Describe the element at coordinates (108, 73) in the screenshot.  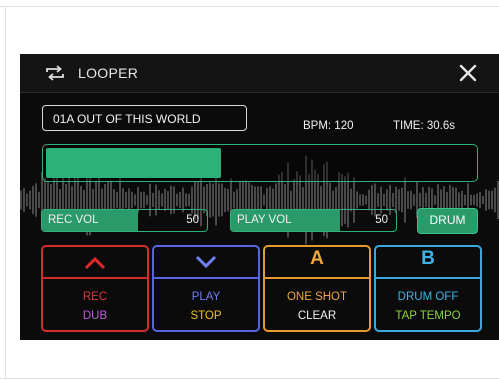
I see `page-title: LOOPER` at that location.